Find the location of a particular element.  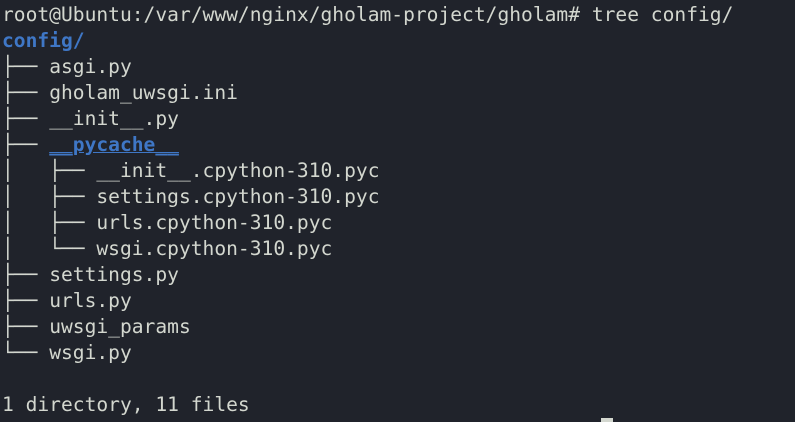

file-name: wsgi.py is located at coordinates (90, 352).